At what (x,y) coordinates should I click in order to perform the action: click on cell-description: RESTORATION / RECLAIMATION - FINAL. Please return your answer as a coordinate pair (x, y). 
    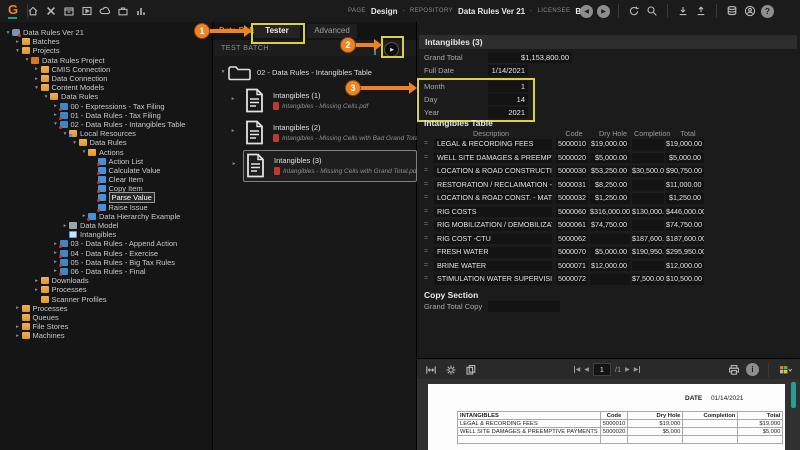
    Looking at the image, I should click on (493, 184).